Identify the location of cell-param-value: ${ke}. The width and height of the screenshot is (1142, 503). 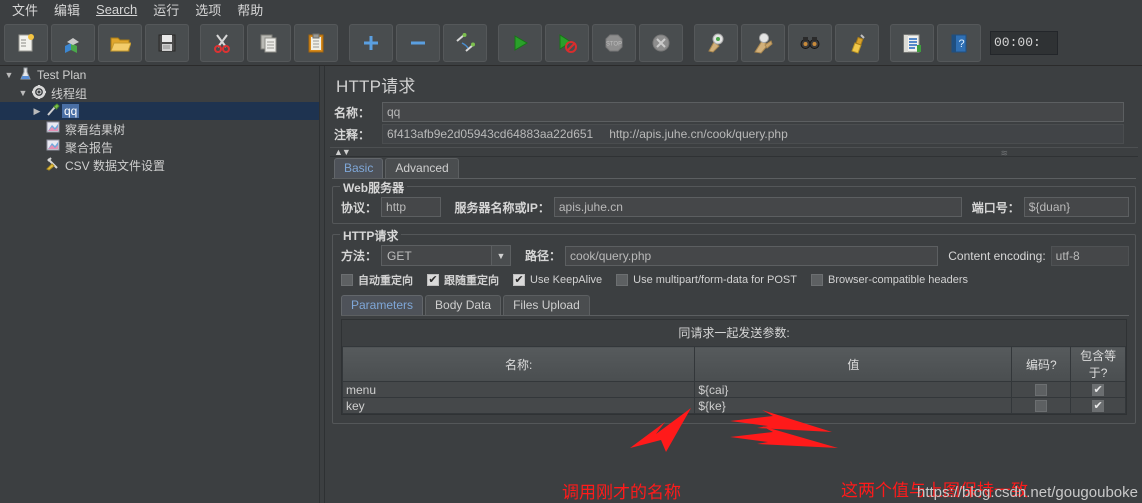
(853, 405).